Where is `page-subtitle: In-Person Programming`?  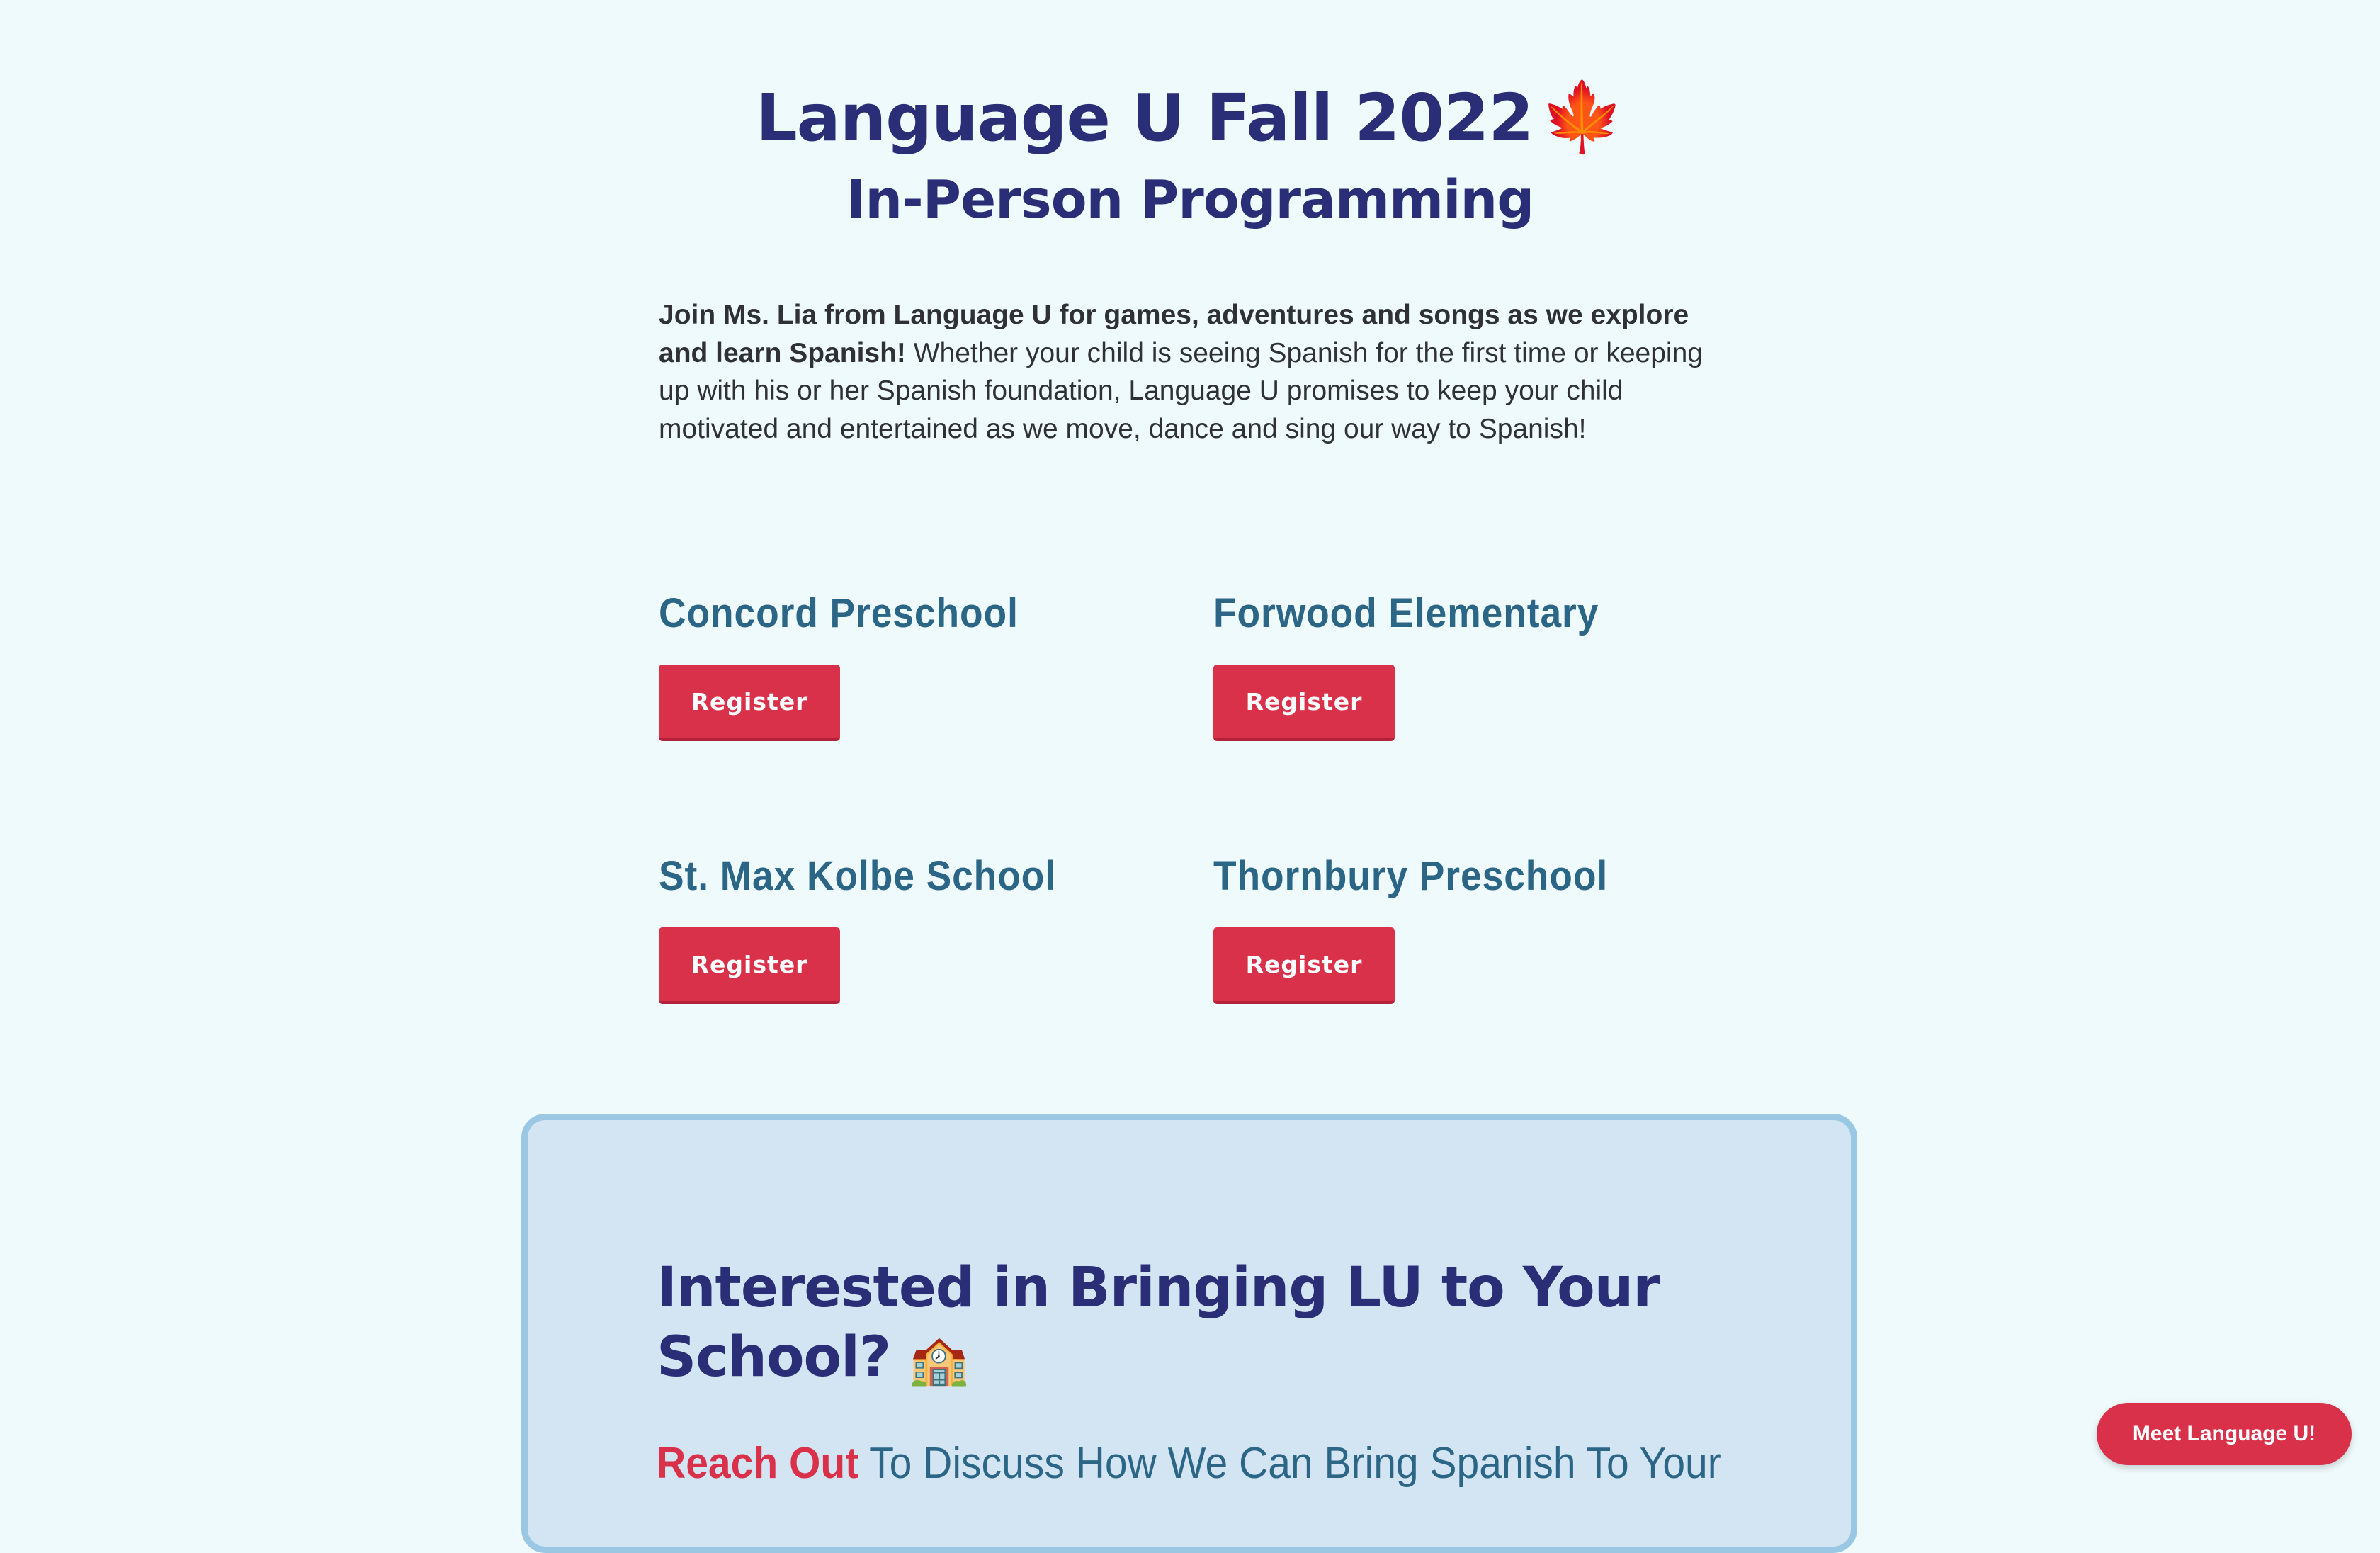 page-subtitle: In-Person Programming is located at coordinates (1190, 199).